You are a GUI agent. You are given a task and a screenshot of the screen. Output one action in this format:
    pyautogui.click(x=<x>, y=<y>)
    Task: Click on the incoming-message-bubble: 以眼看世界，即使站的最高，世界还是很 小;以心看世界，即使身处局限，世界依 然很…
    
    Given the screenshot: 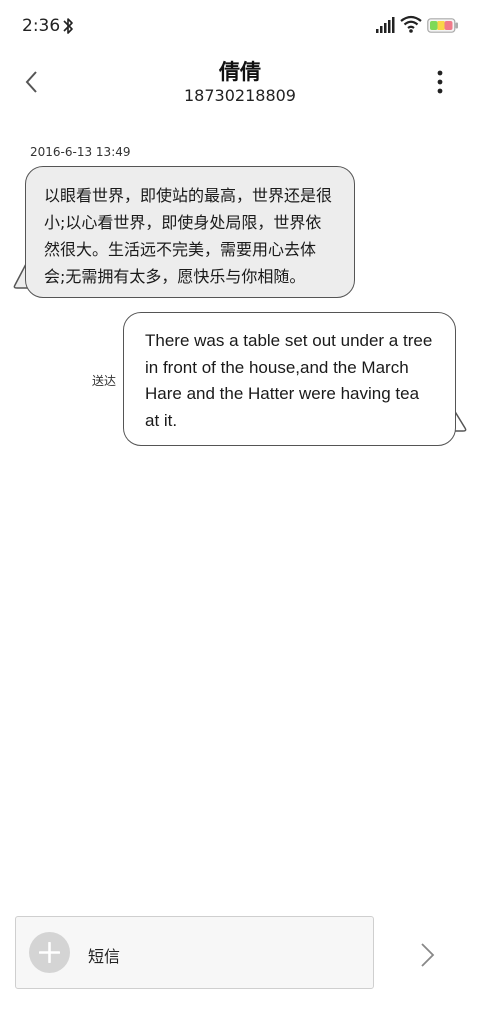 What is the action you would take?
    pyautogui.click(x=190, y=232)
    